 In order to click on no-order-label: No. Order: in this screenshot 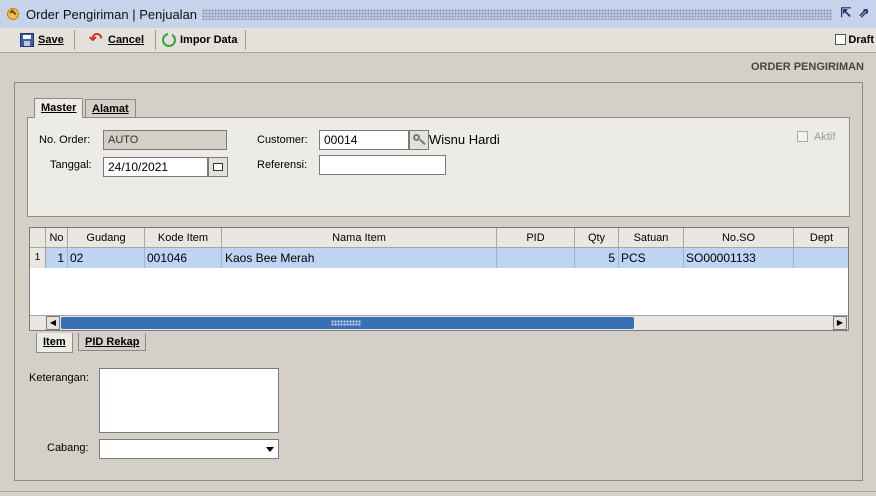, I will do `click(65, 140)`.